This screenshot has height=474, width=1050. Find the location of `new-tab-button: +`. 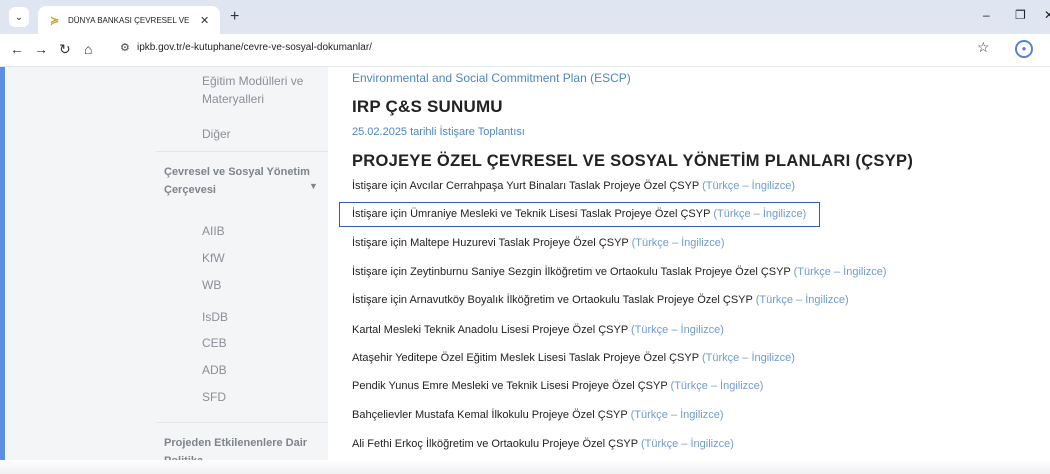

new-tab-button: + is located at coordinates (234, 17).